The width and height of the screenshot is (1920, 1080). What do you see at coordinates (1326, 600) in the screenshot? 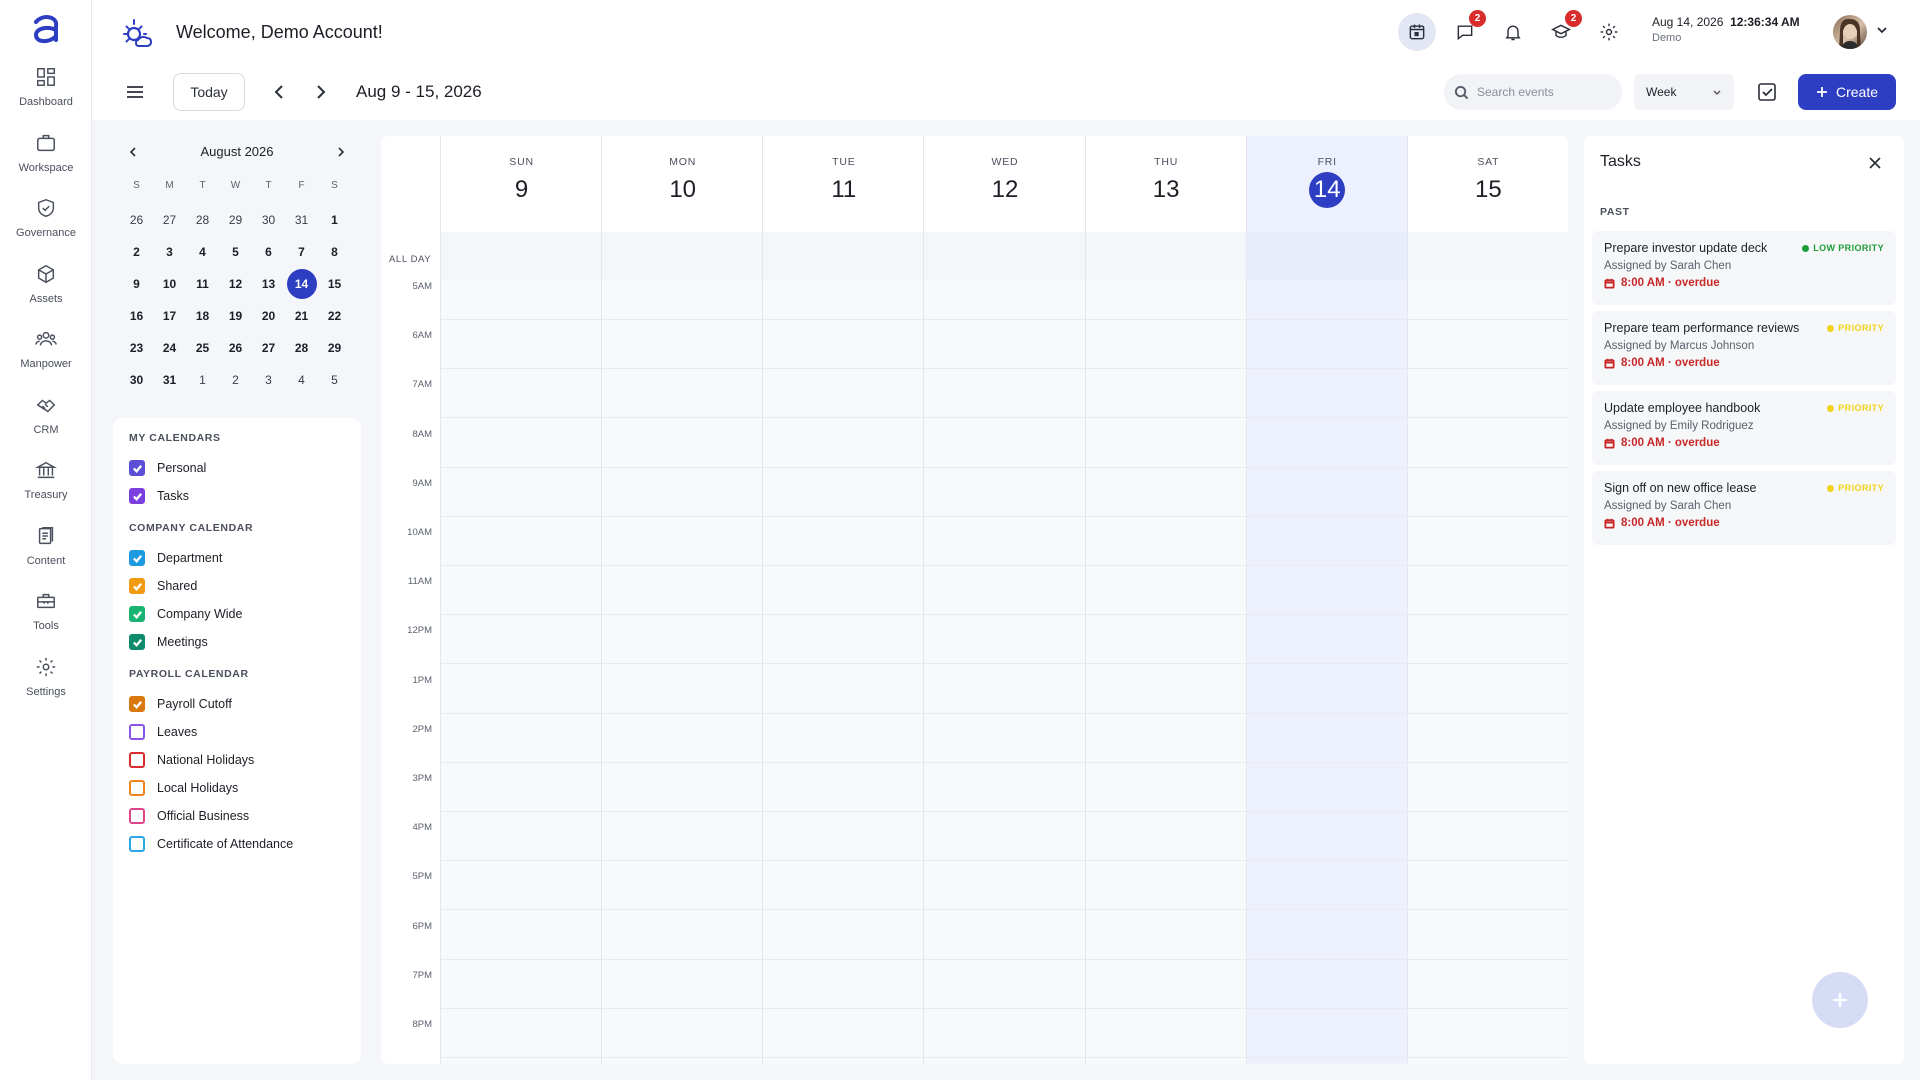
I see `day-column-fri: FRI 14` at bounding box center [1326, 600].